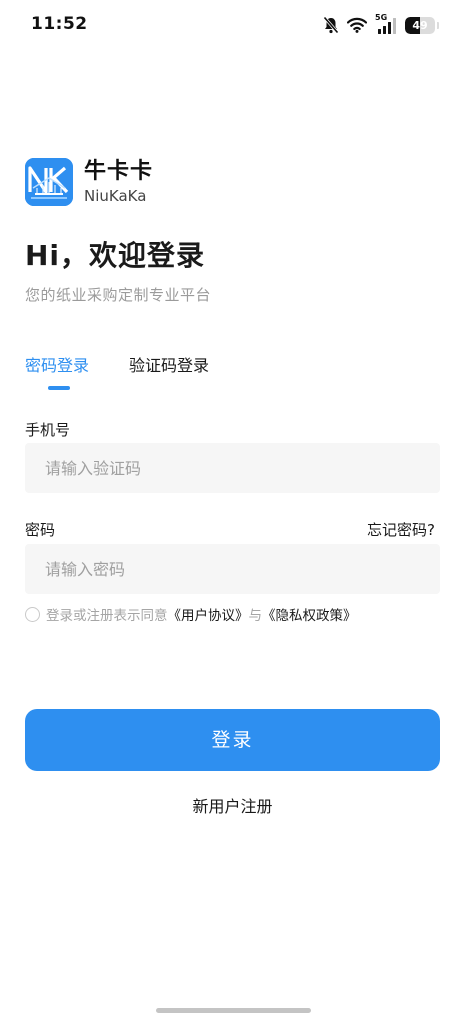 Image resolution: width=465 pixels, height=1024 pixels. Describe the element at coordinates (255, 616) in the screenshot. I see `agreement-and: 与` at that location.